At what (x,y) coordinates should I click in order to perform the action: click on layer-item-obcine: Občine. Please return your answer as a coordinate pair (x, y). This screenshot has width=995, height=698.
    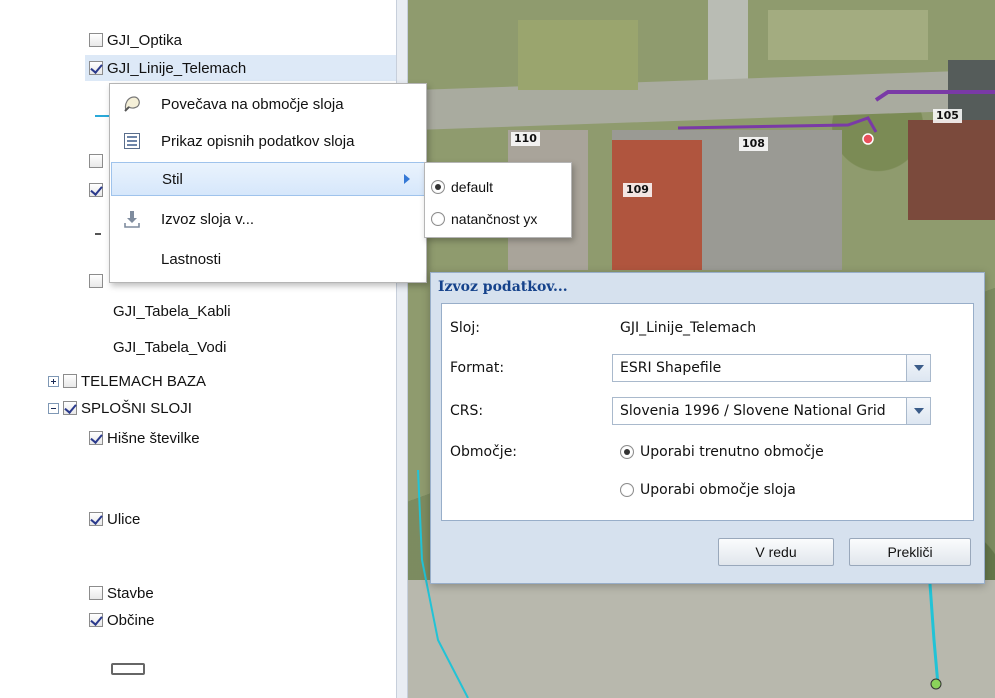
    Looking at the image, I should click on (122, 620).